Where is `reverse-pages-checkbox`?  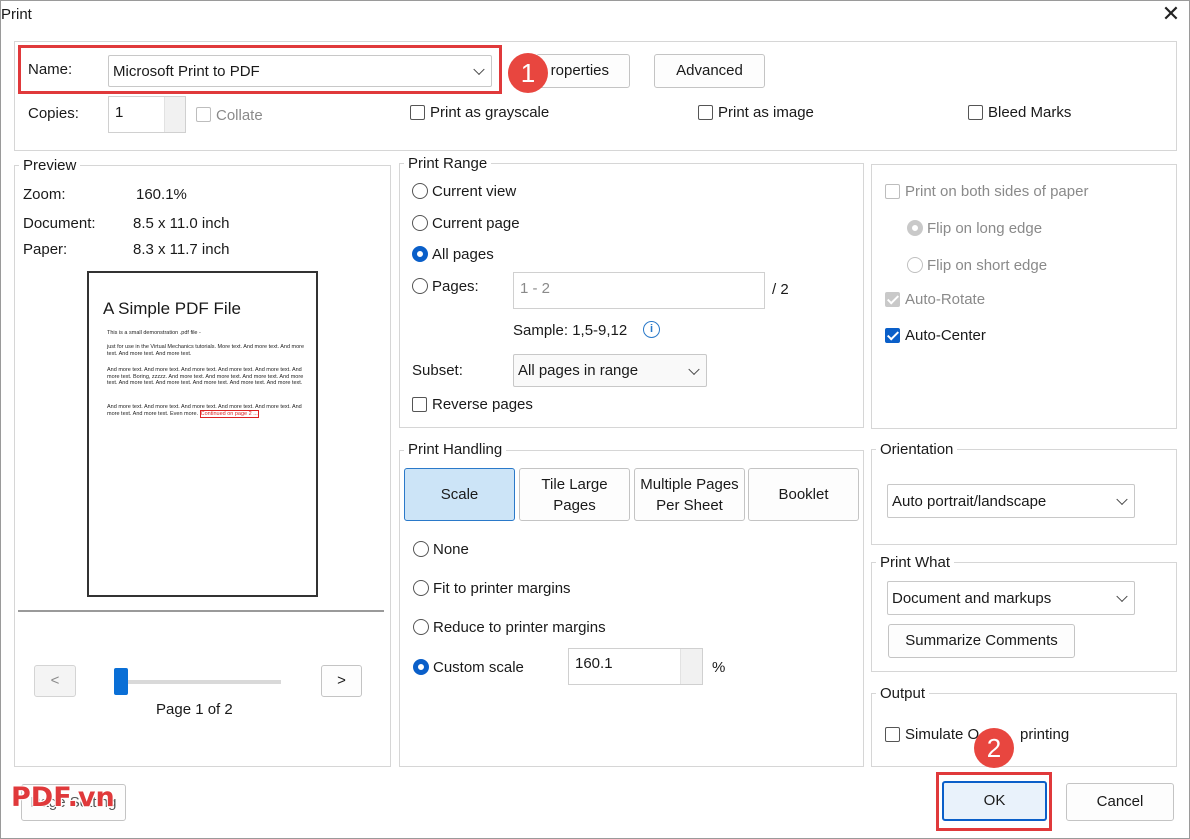
reverse-pages-checkbox is located at coordinates (419, 404).